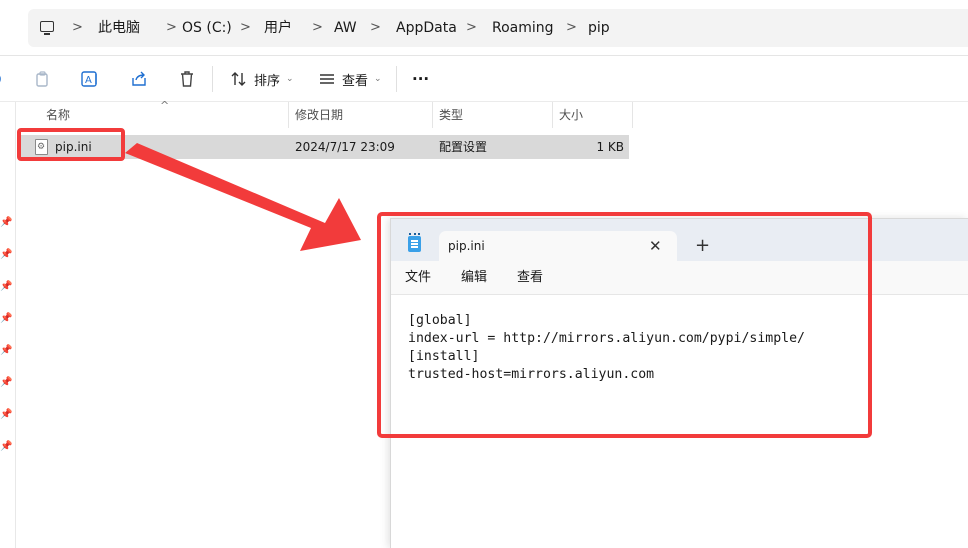  What do you see at coordinates (523, 28) in the screenshot?
I see `breadcrumb-roaming: Roaming` at bounding box center [523, 28].